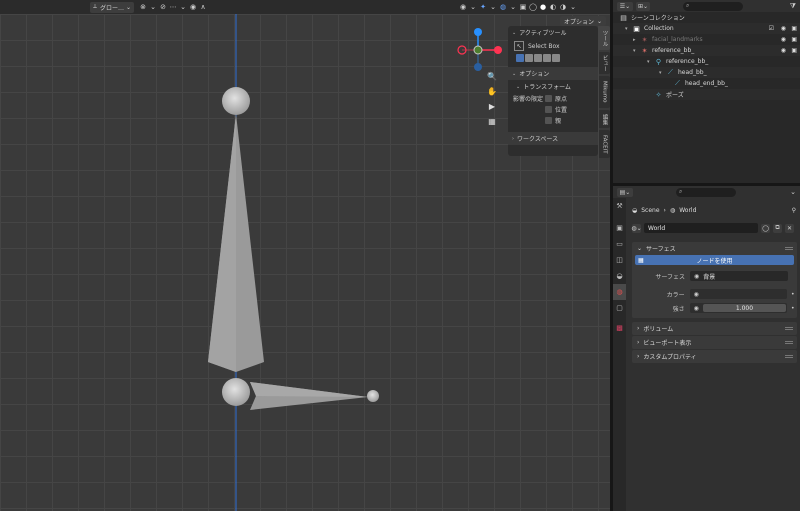  I want to click on transform-orientation-dropdown: ⟂ グロー… ⌄, so click(112, 7).